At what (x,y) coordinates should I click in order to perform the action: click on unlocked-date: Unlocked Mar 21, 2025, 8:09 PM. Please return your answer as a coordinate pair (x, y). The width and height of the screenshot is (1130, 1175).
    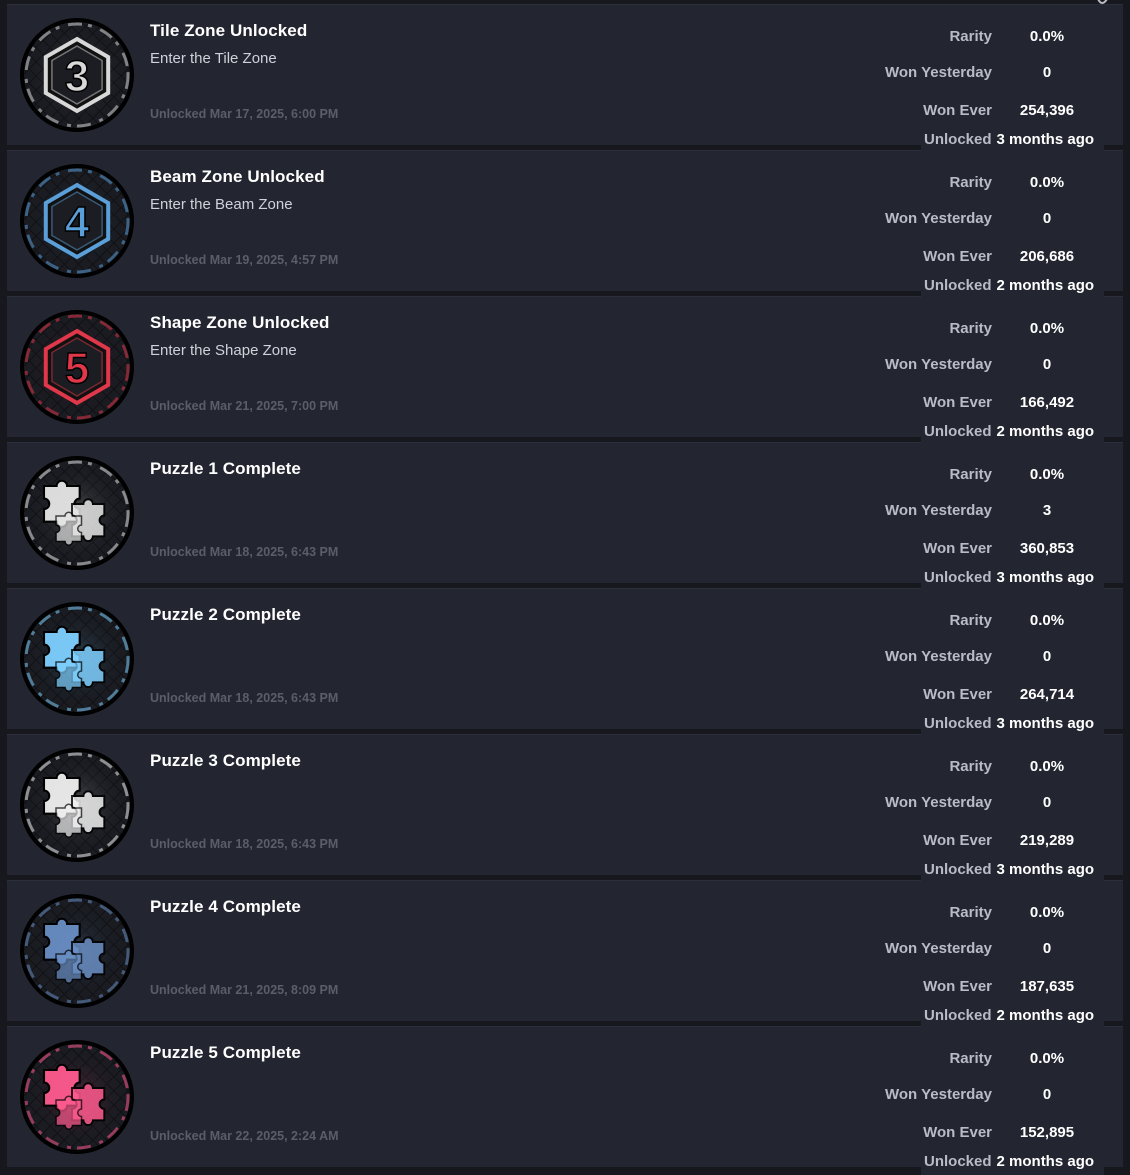
    Looking at the image, I should click on (244, 990).